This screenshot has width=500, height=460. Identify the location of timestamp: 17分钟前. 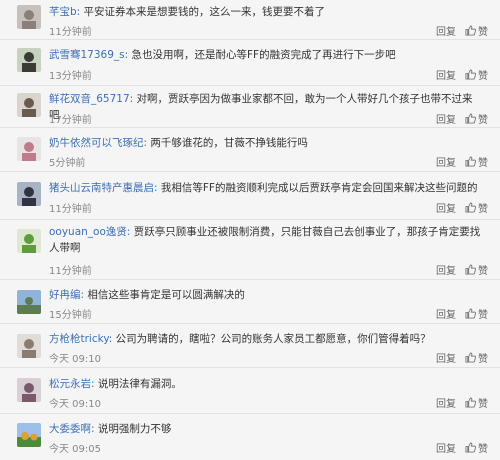
(70, 120).